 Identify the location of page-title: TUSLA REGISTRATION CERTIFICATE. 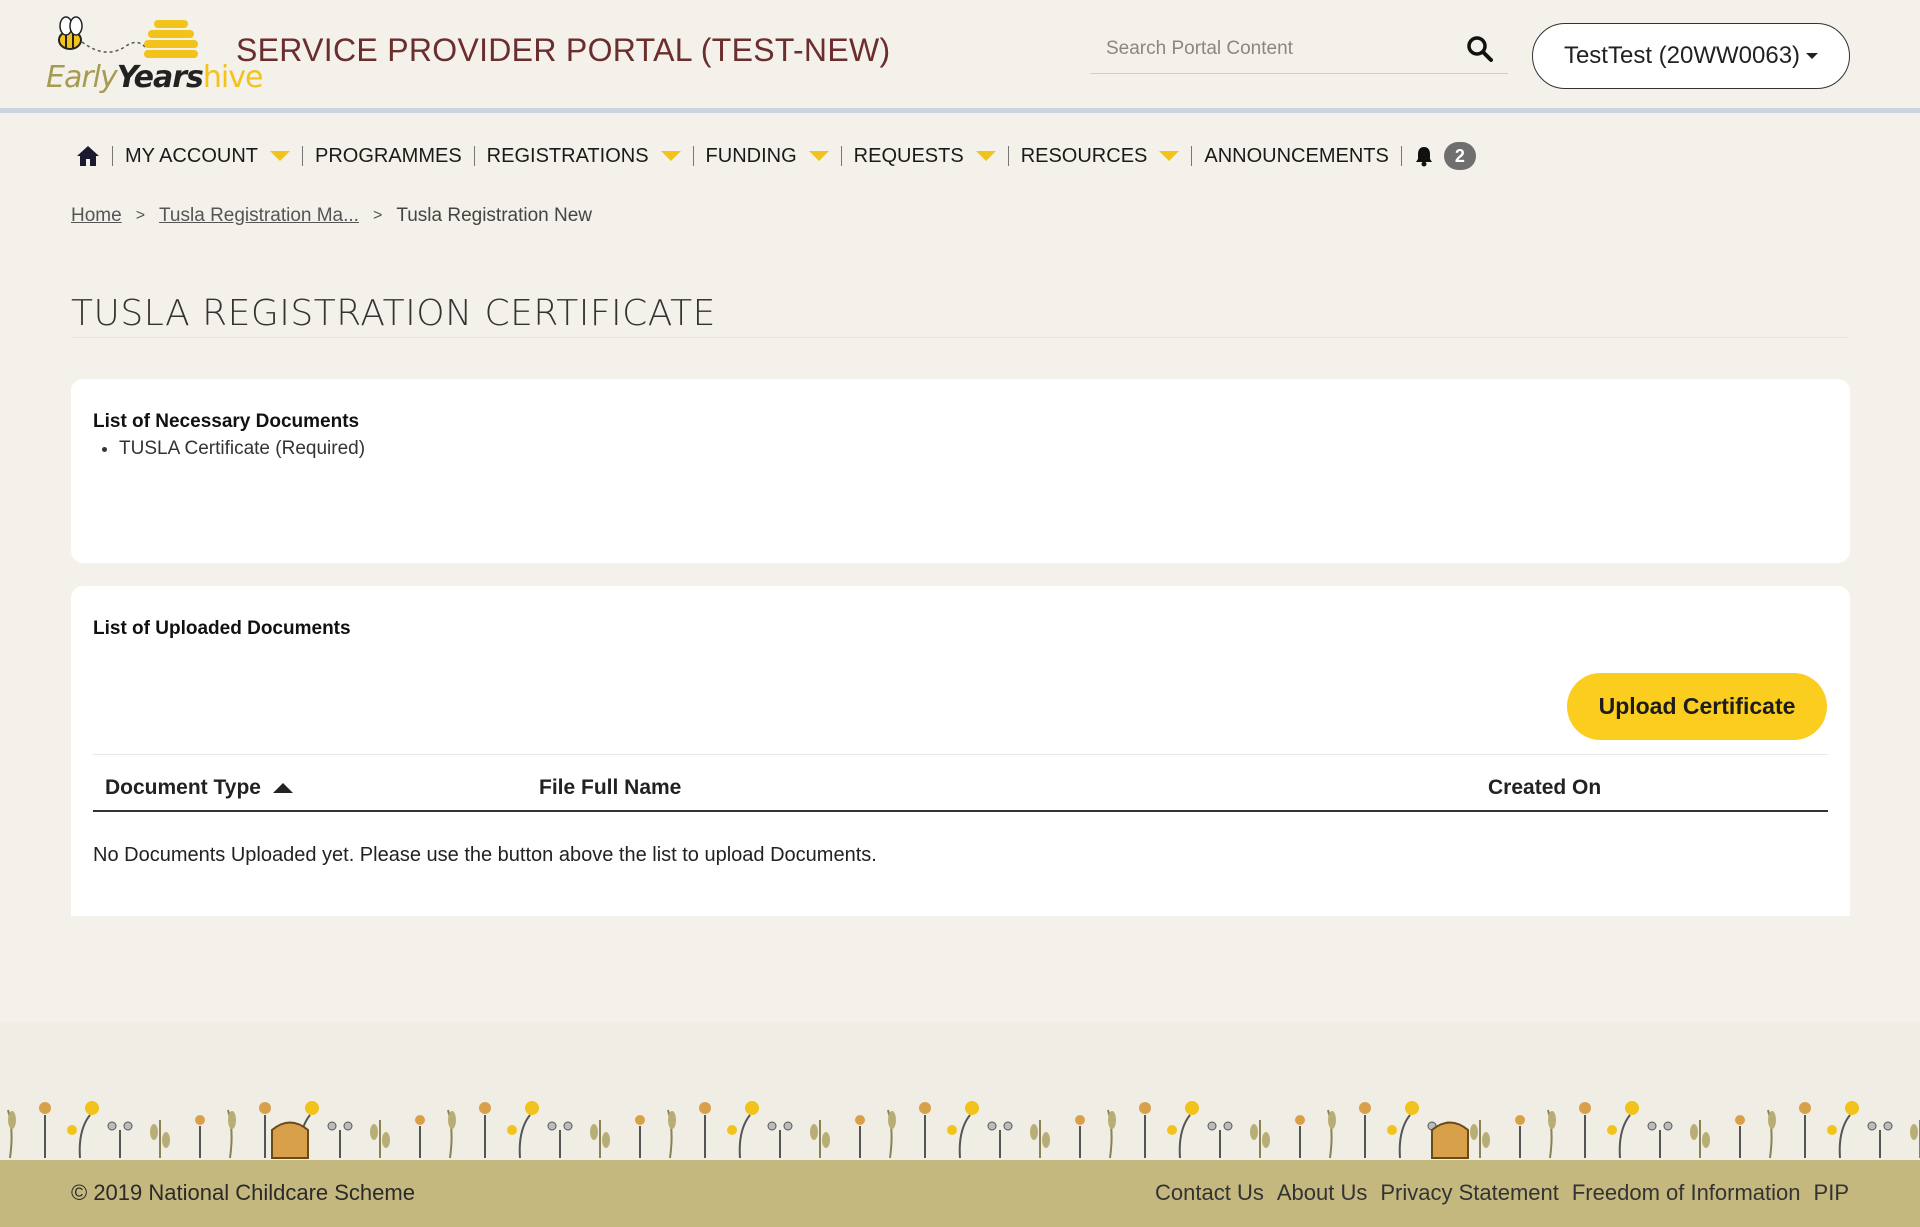
(393, 313).